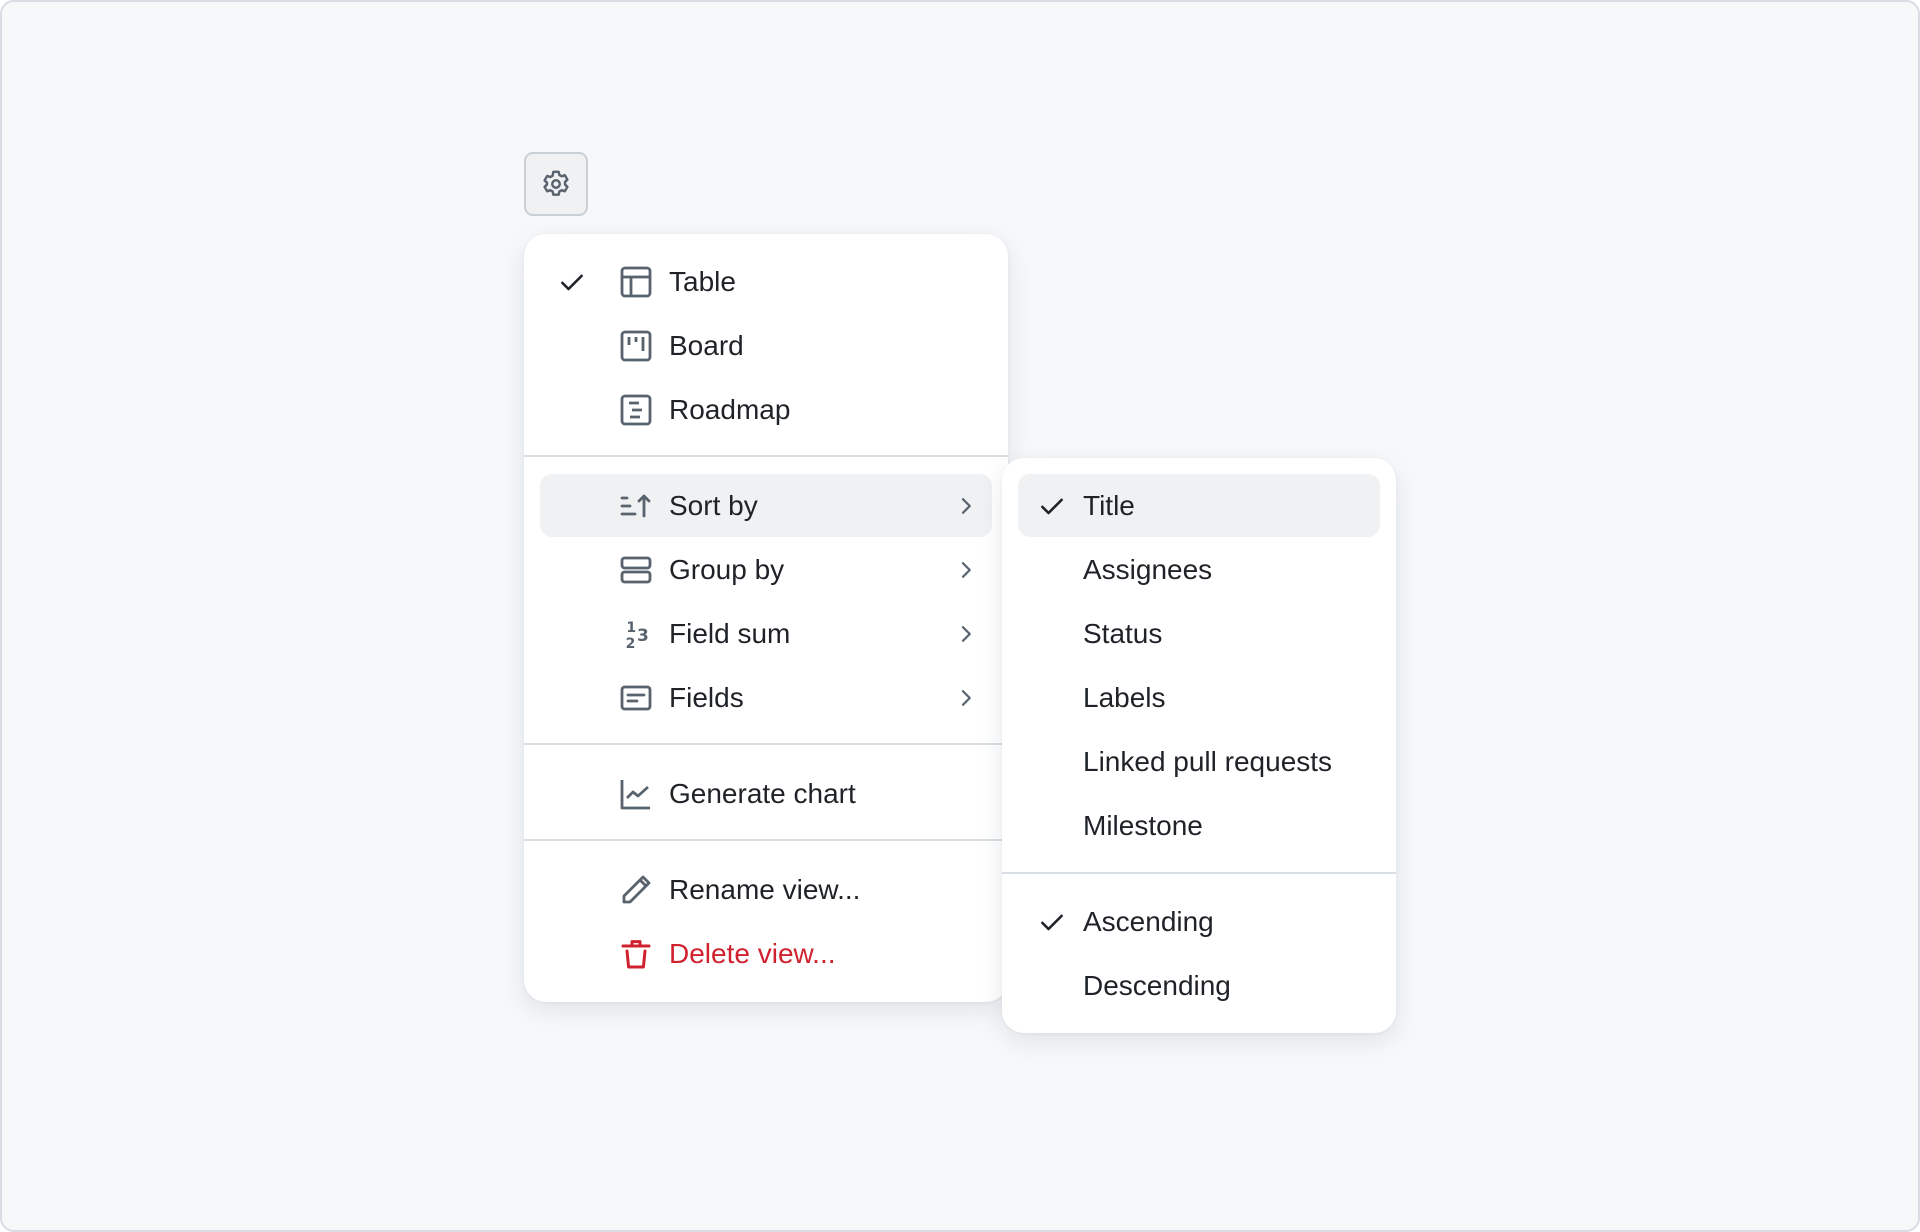  Describe the element at coordinates (636, 506) in the screenshot. I see `sort-asc-icon` at that location.